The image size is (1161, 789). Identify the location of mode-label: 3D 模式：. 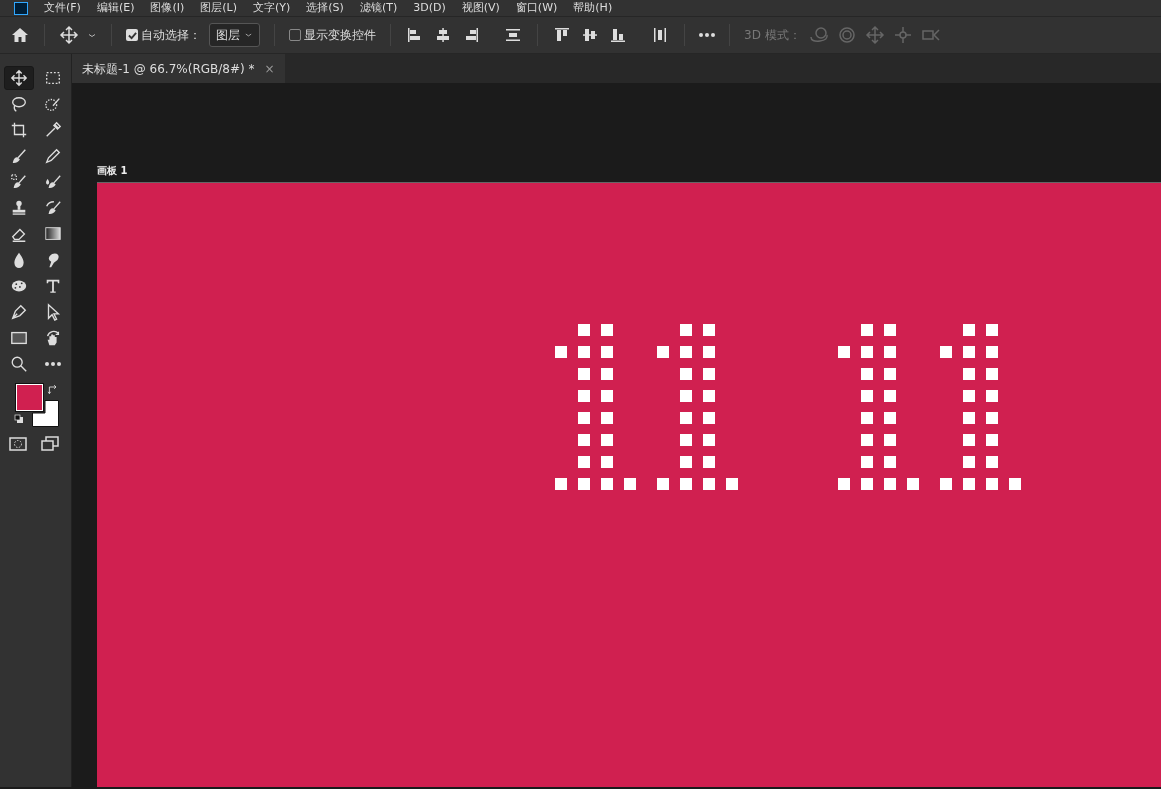
(772, 35).